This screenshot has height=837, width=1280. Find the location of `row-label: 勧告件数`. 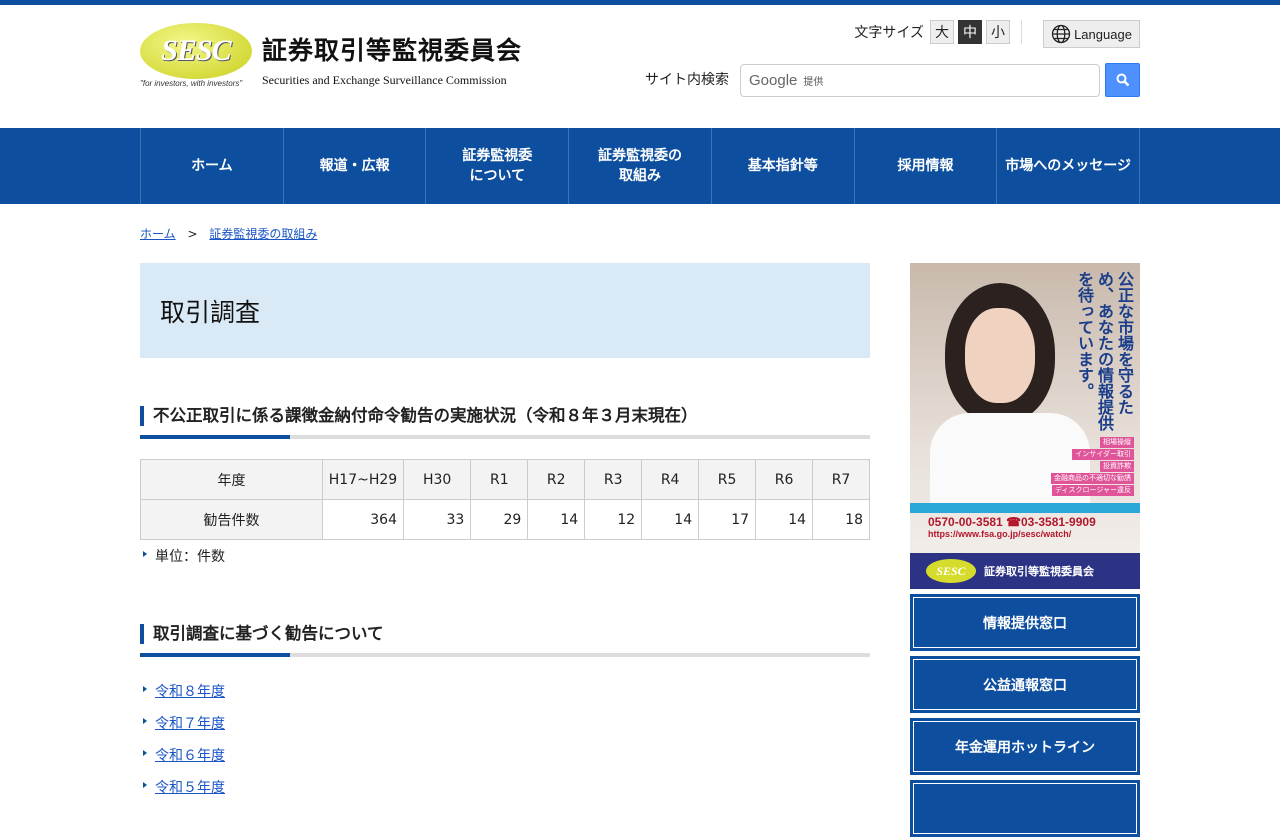

row-label: 勧告件数 is located at coordinates (231, 519).